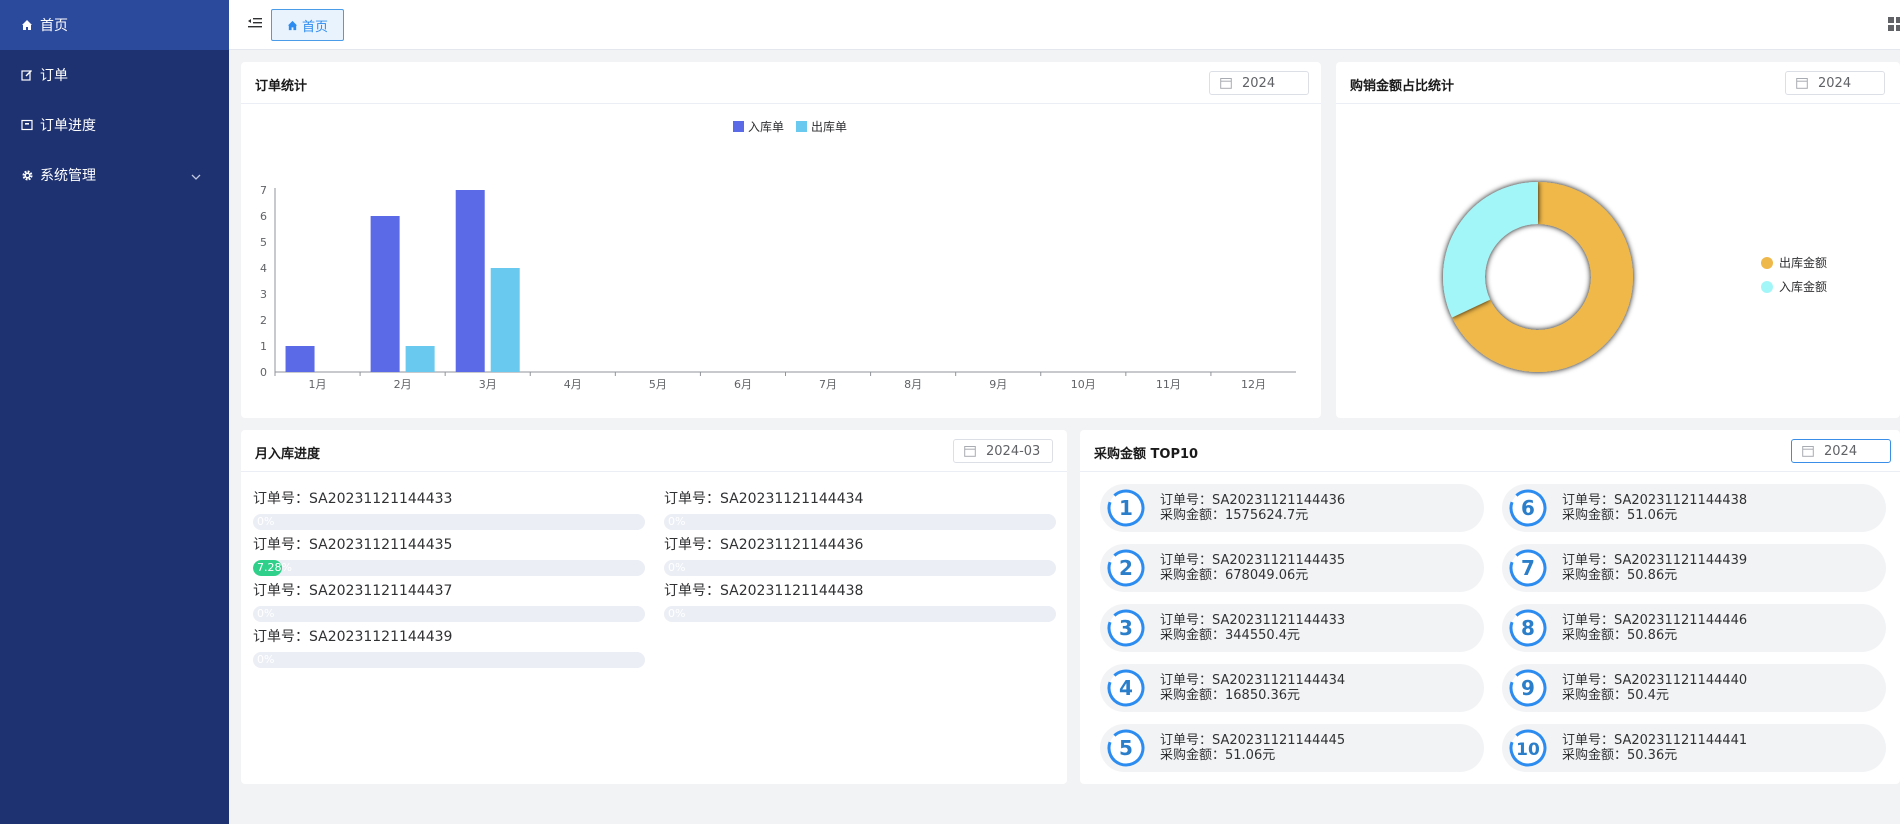 Image resolution: width=1900 pixels, height=824 pixels. Describe the element at coordinates (860, 509) in the screenshot. I see `progress-item: 订单号：SA20231121144434 0%` at that location.